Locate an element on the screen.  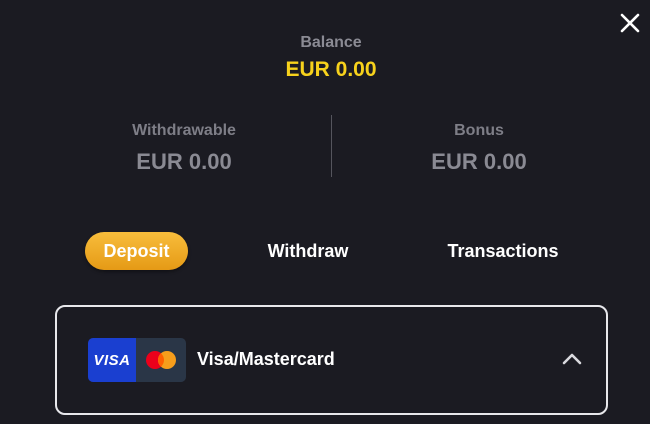
tab-transactions: Transactions is located at coordinates (503, 251).